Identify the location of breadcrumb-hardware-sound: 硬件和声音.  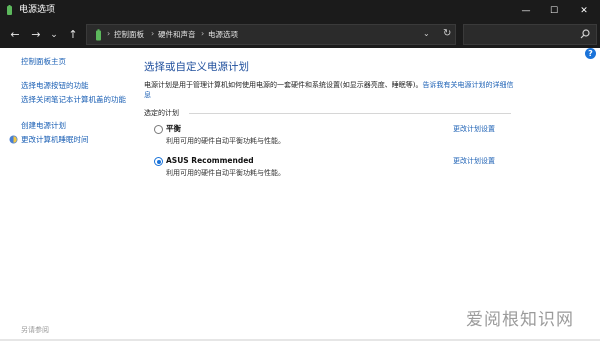
(177, 35).